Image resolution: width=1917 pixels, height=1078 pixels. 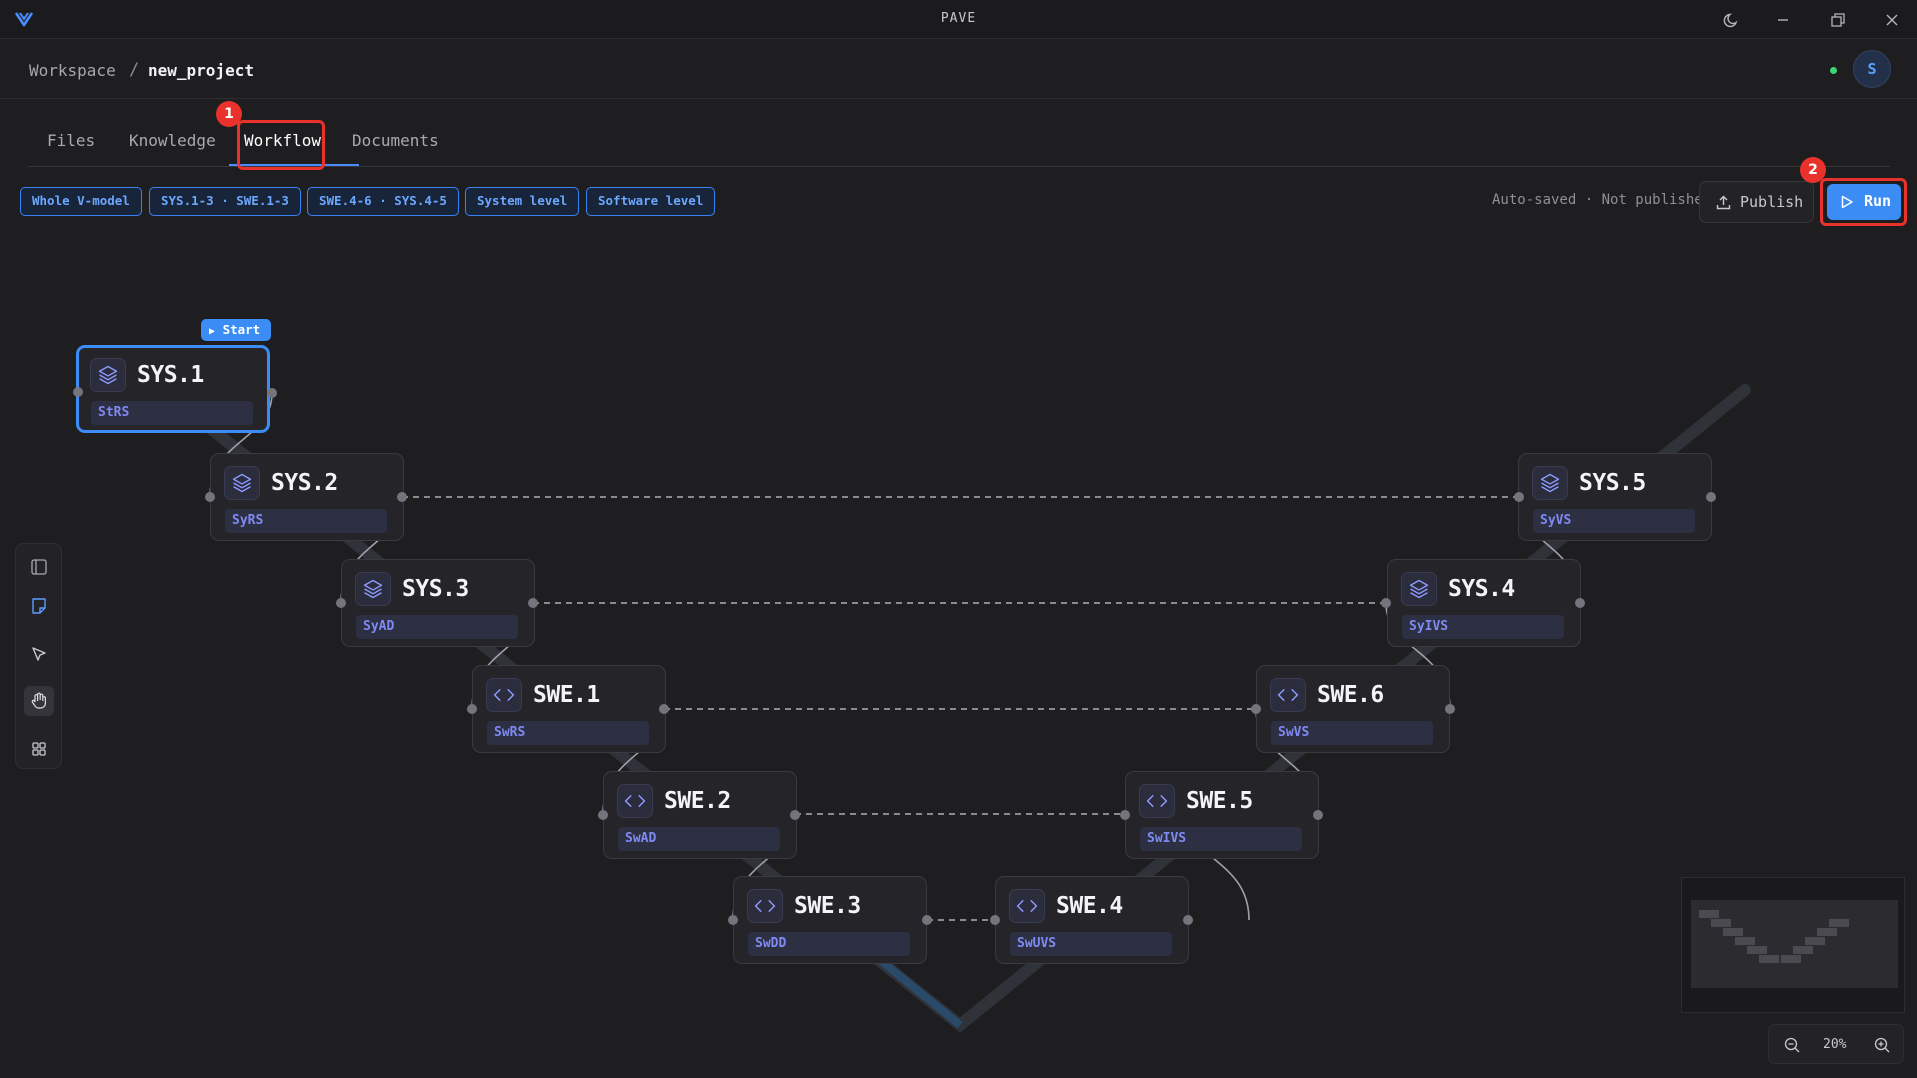 I want to click on start-play-icon: ▶, so click(x=212, y=331).